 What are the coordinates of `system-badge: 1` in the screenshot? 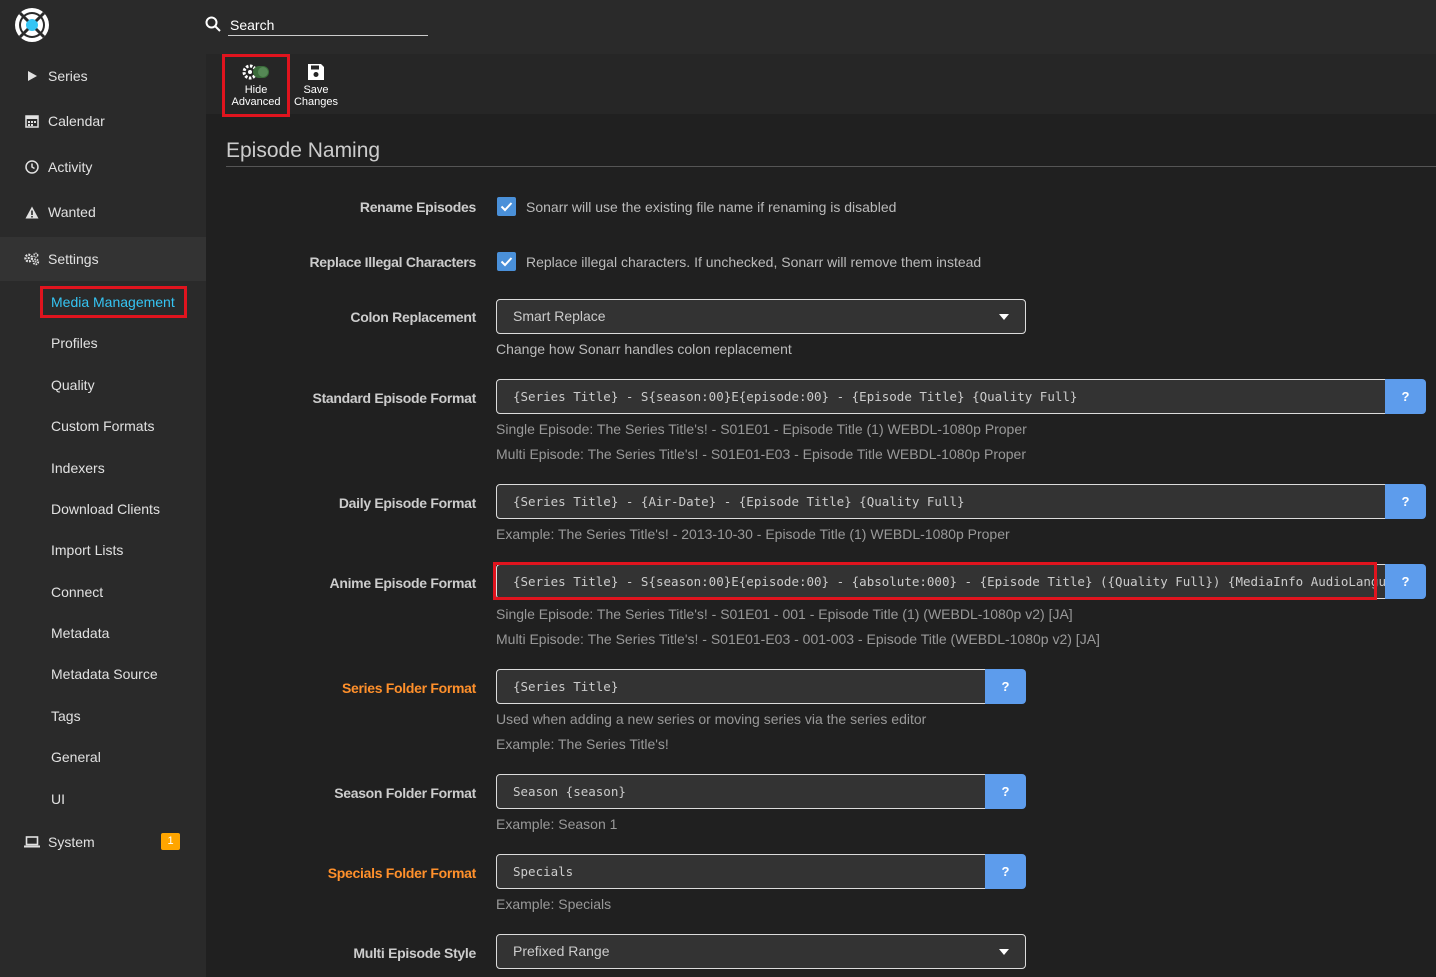 It's located at (170, 841).